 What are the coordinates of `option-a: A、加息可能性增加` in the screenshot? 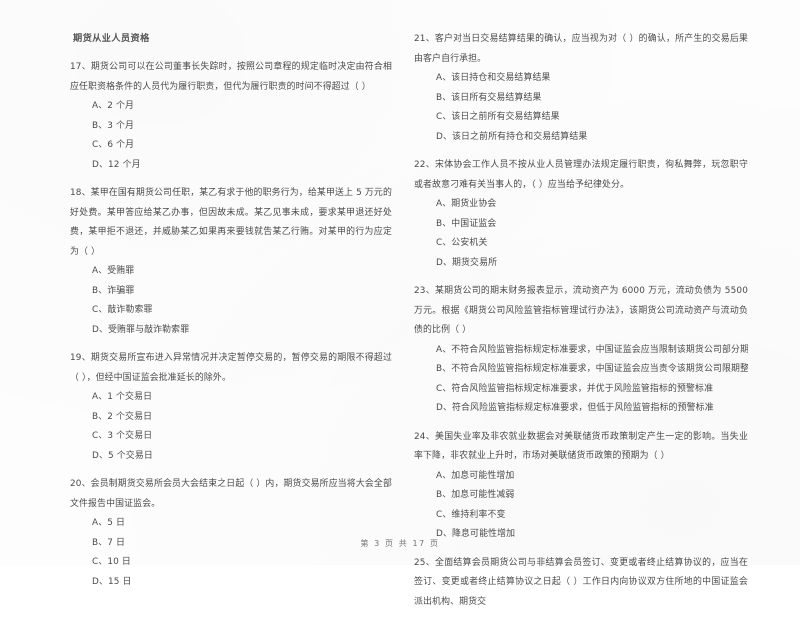 It's located at (581, 477).